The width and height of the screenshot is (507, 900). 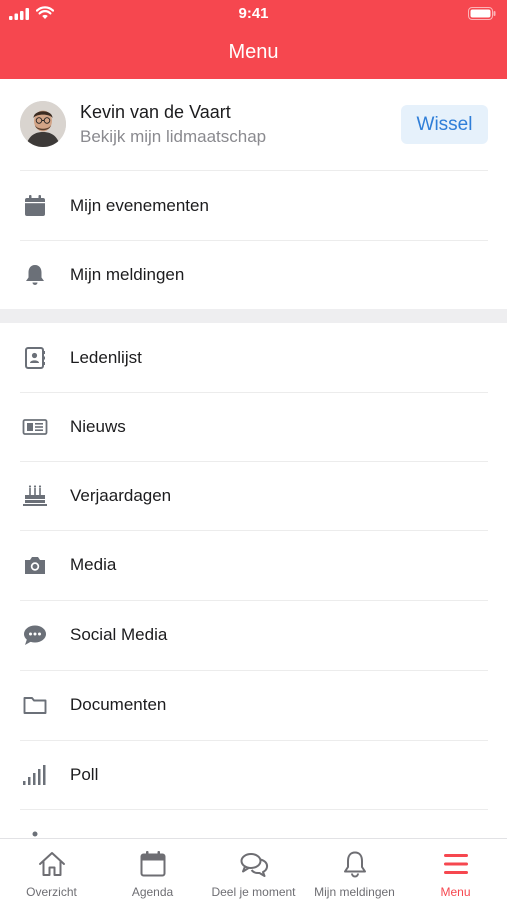 I want to click on menu-item-label: Mijn evenementen, so click(x=139, y=205).